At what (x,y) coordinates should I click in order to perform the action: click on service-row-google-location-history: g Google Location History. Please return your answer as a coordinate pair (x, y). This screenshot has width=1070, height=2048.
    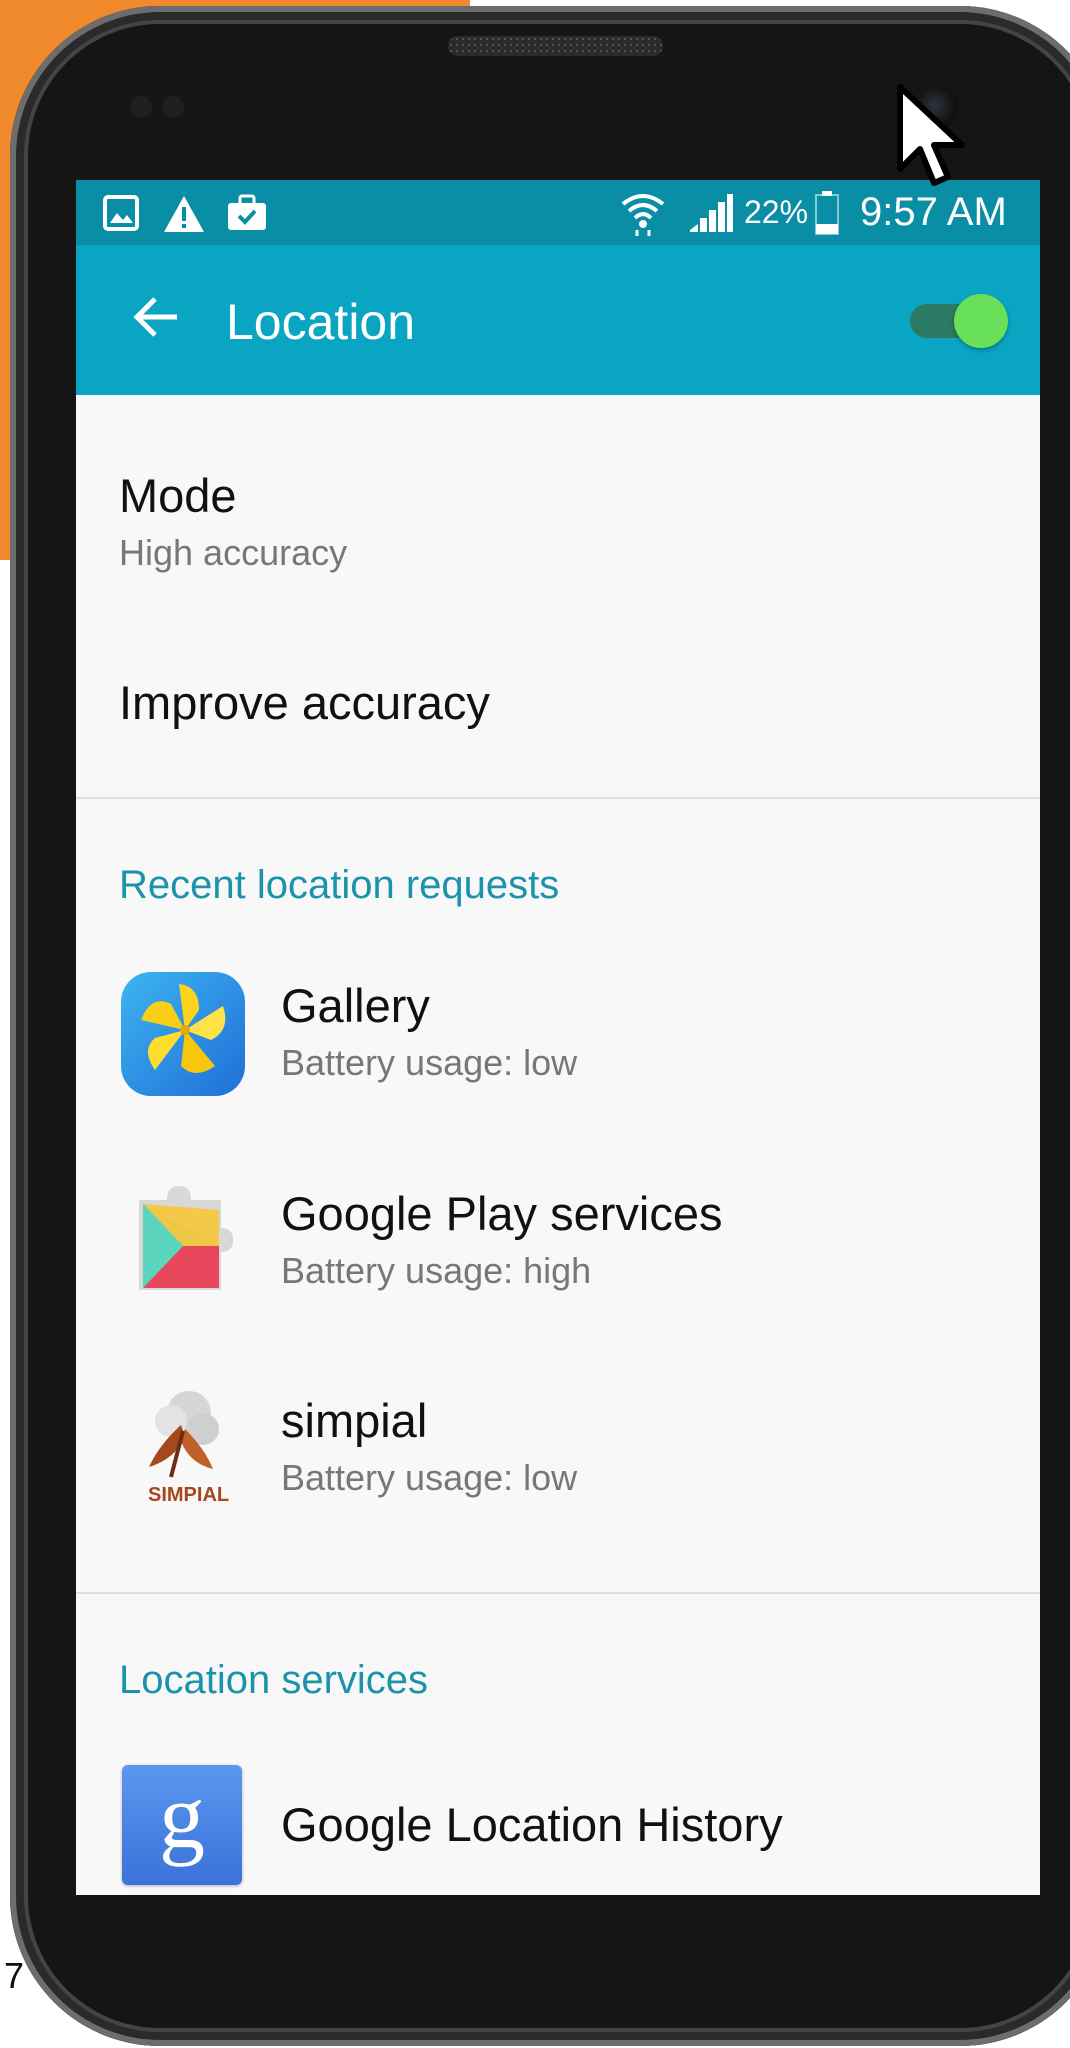
    Looking at the image, I should click on (558, 1830).